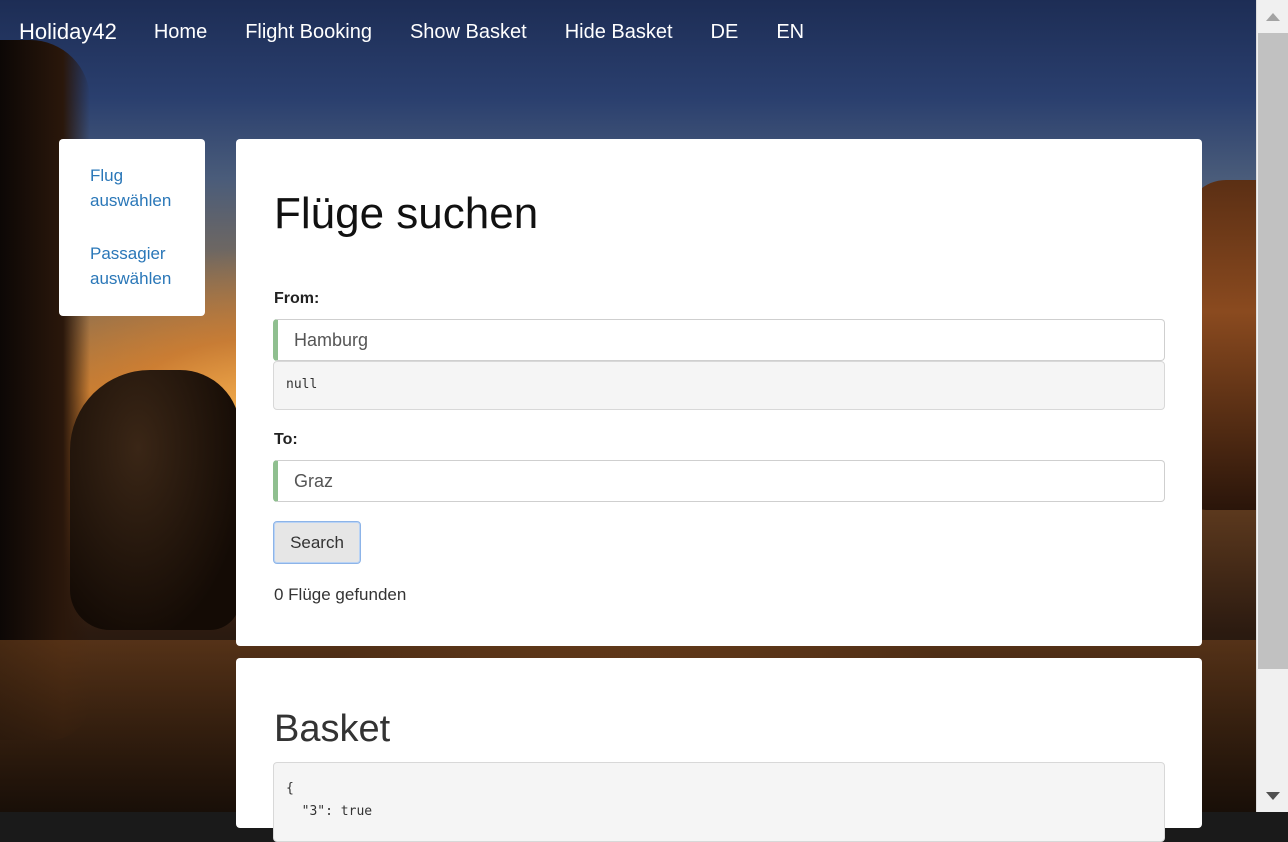 The image size is (1288, 842). Describe the element at coordinates (719, 481) in the screenshot. I see `to-input` at that location.